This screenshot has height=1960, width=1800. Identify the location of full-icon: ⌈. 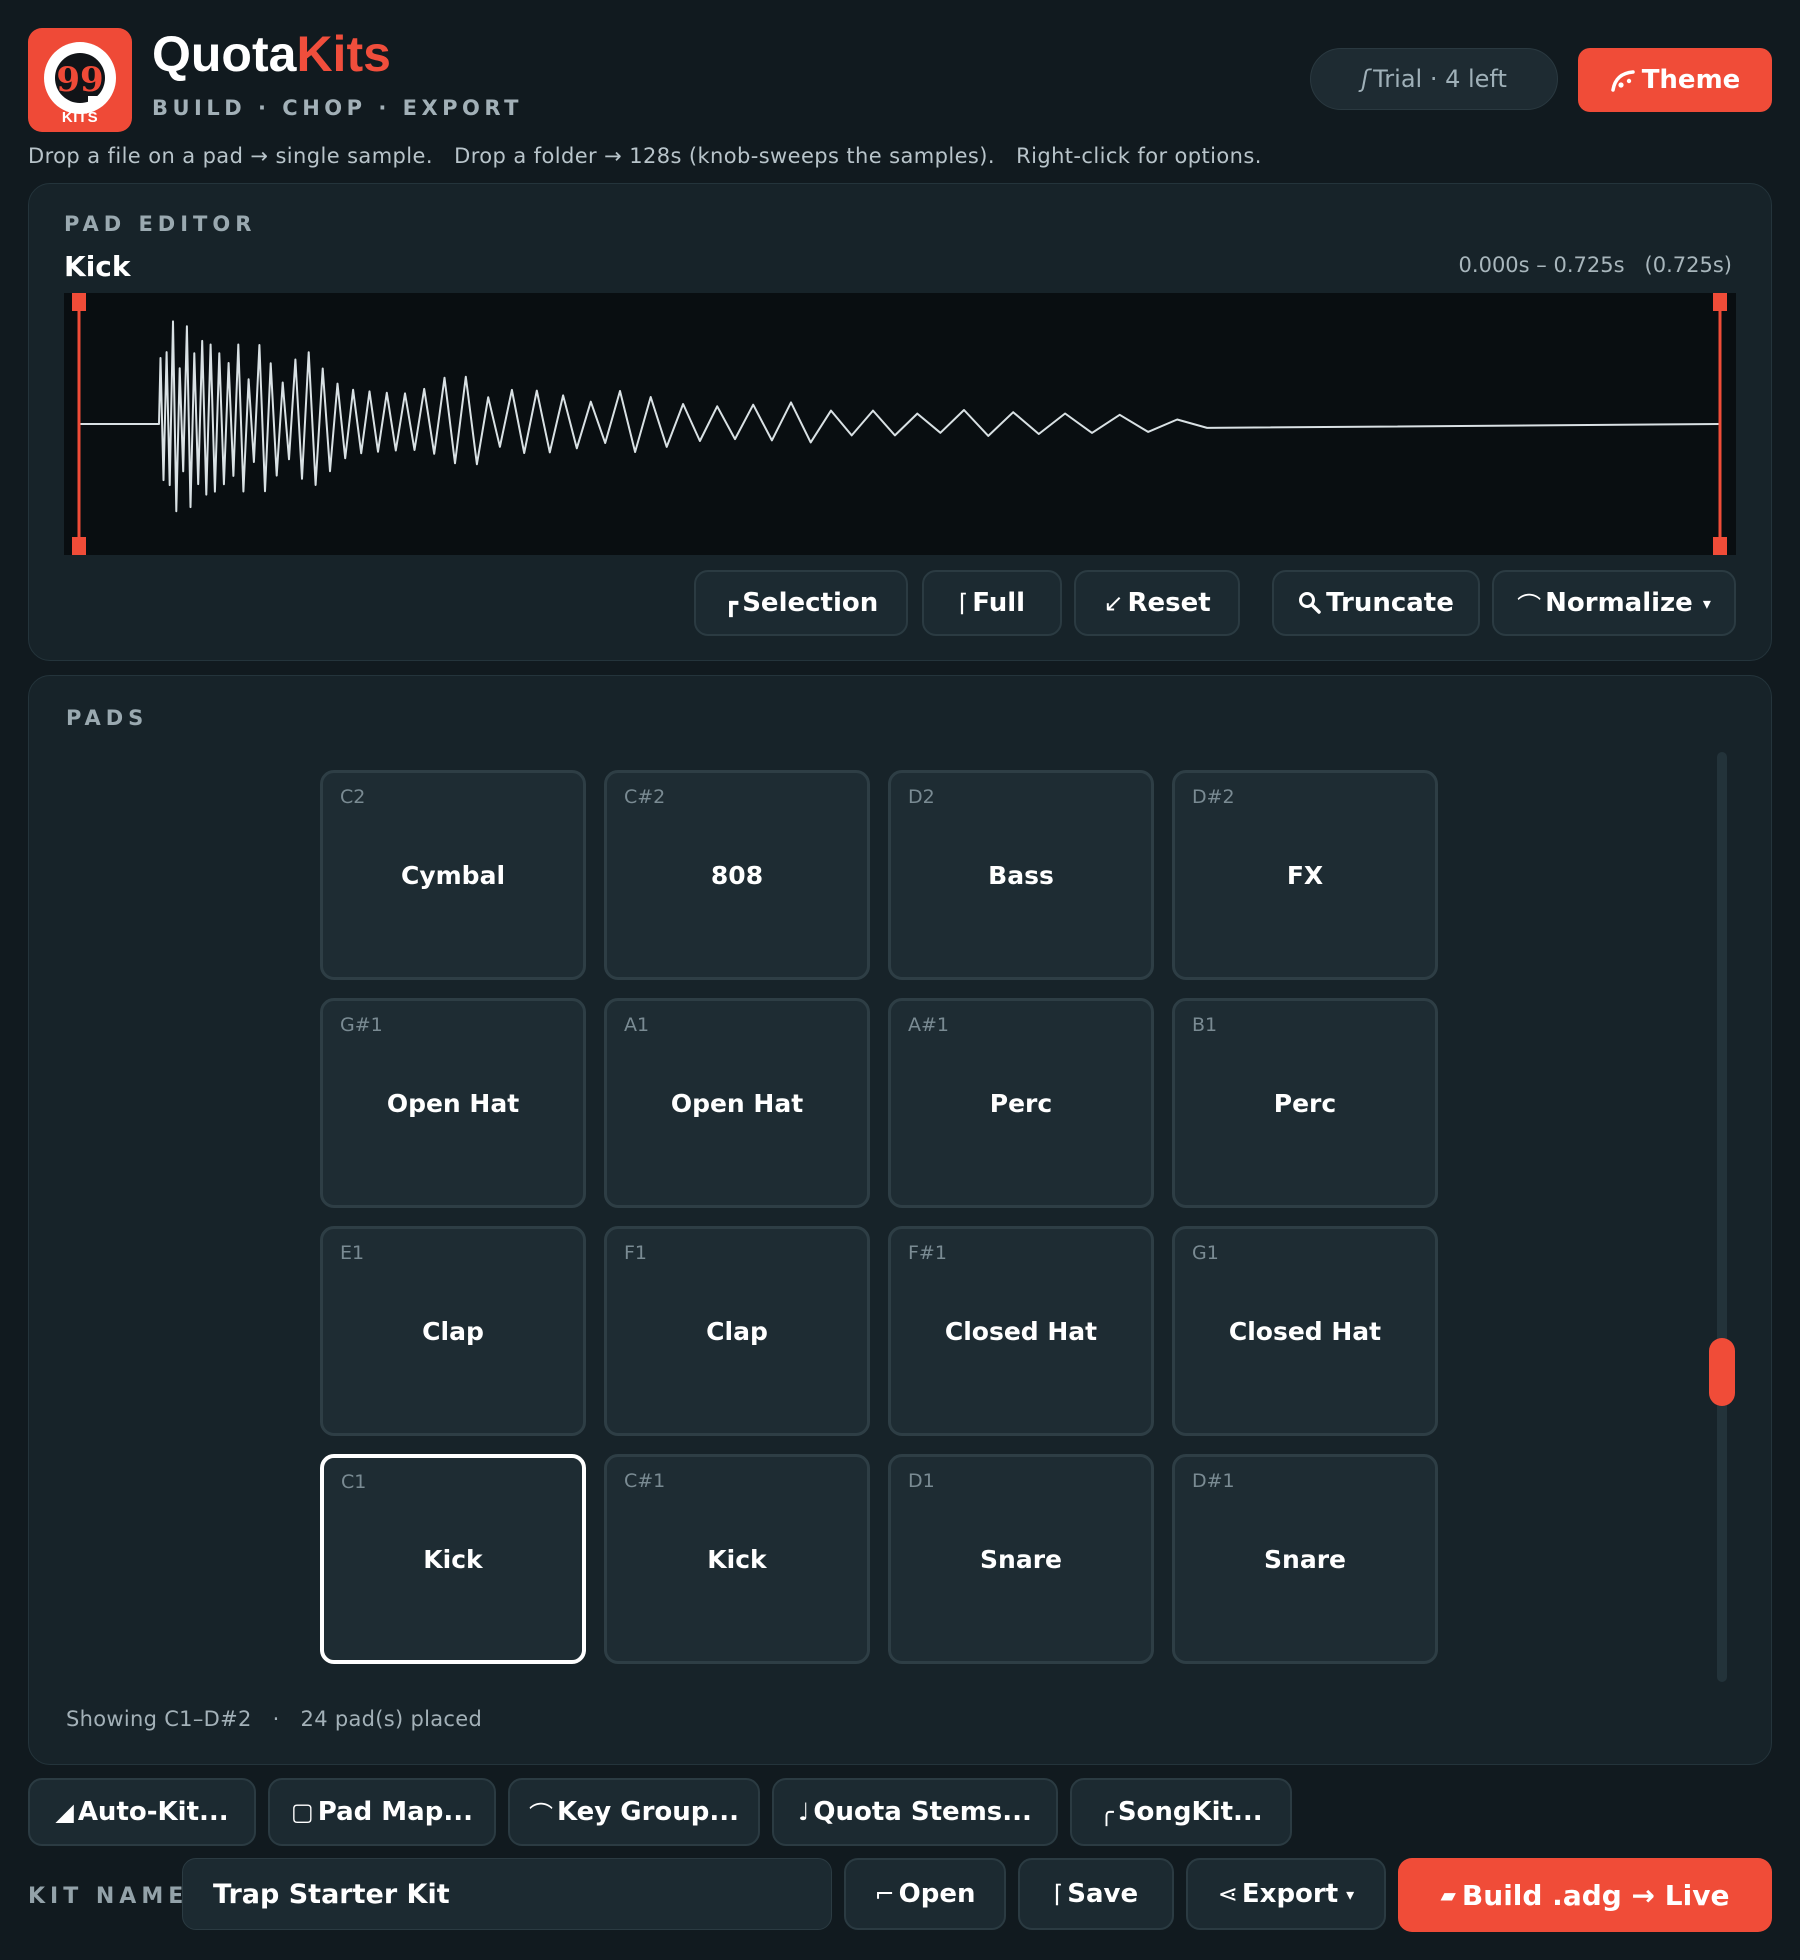
(963, 603).